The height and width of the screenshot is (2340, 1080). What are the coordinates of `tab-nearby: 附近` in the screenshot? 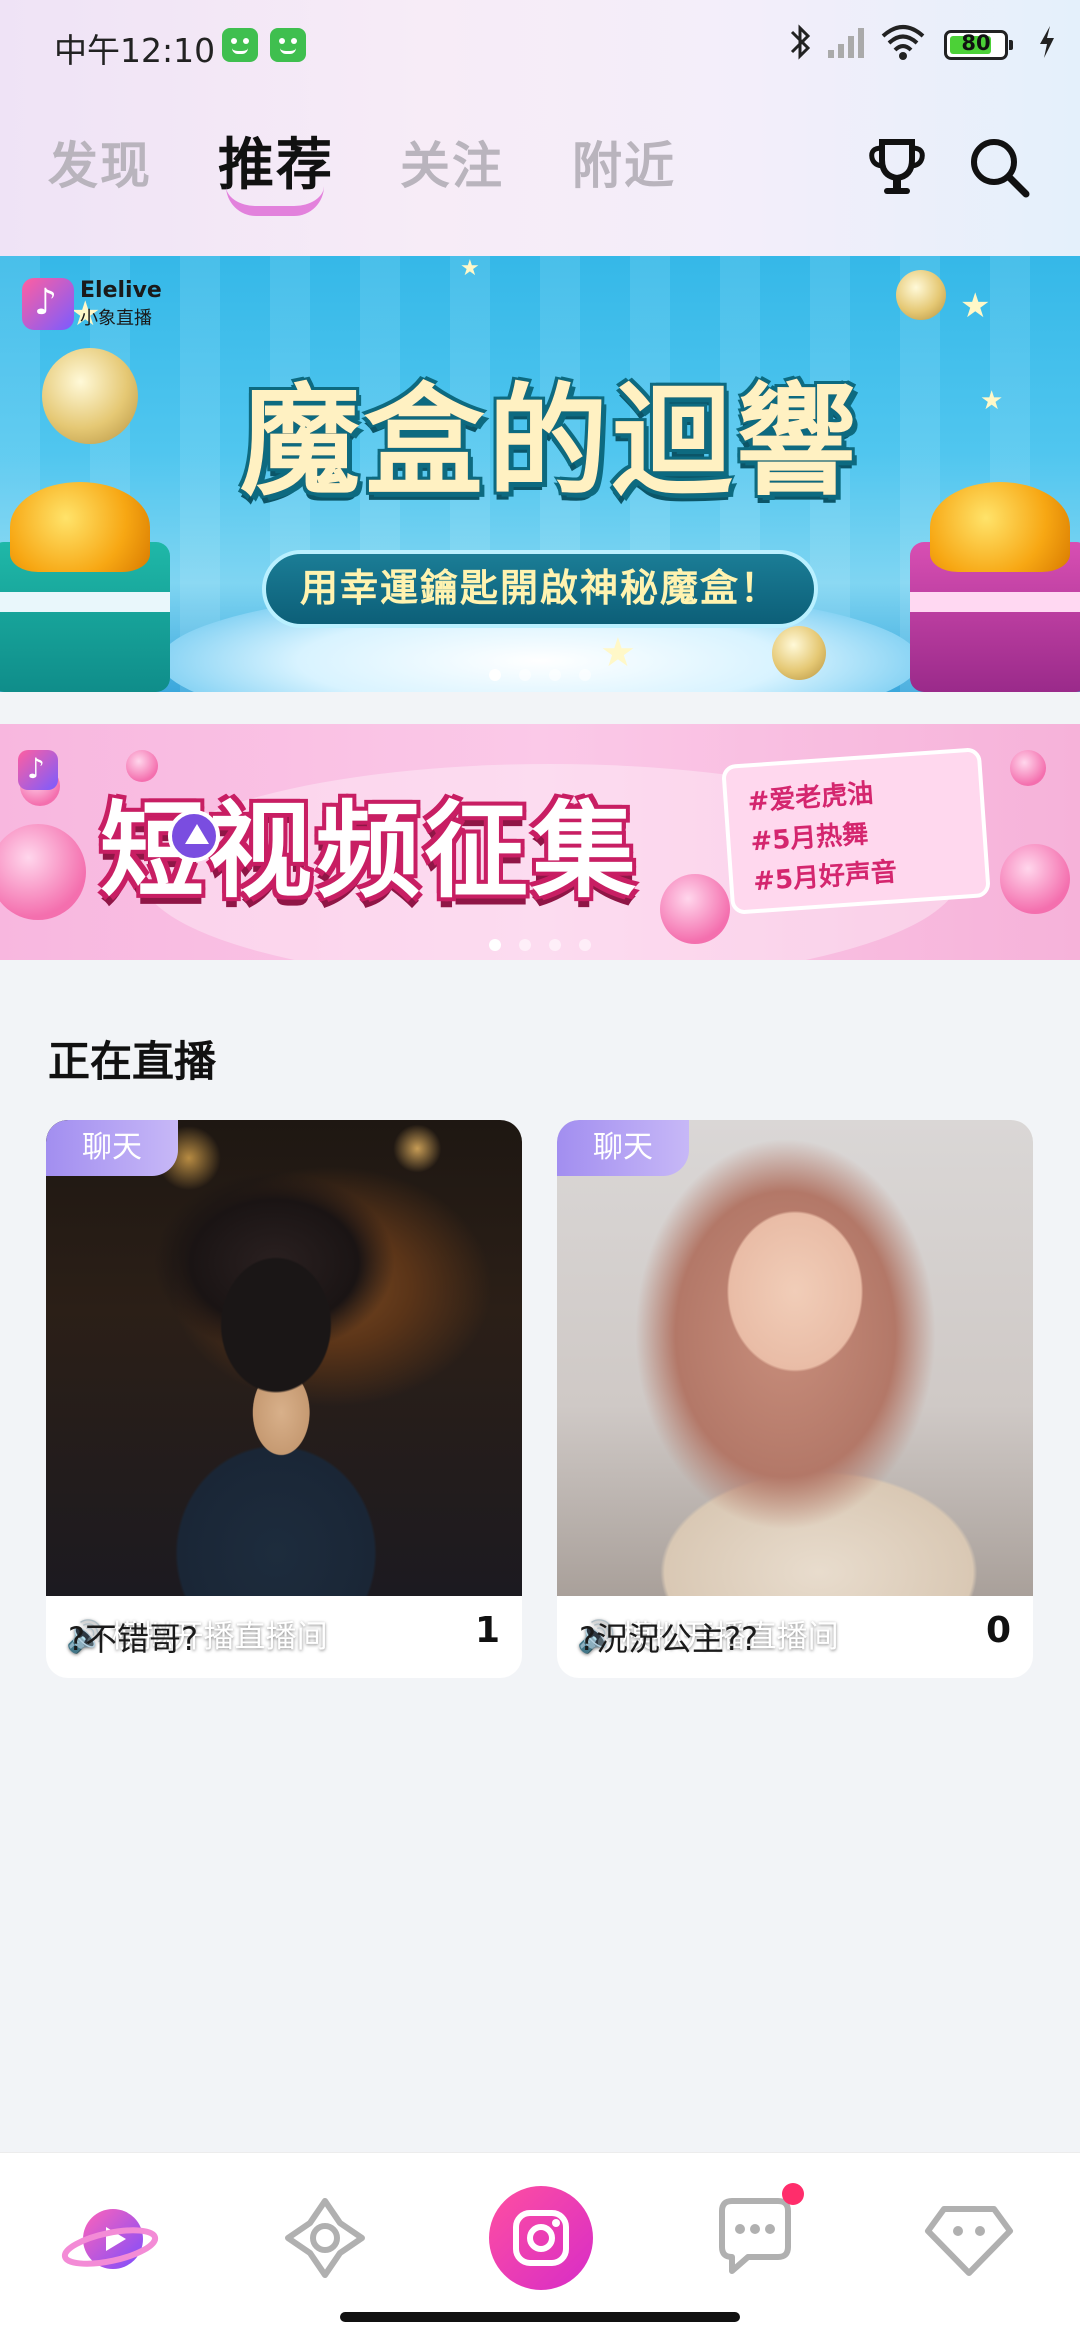 It's located at (624, 162).